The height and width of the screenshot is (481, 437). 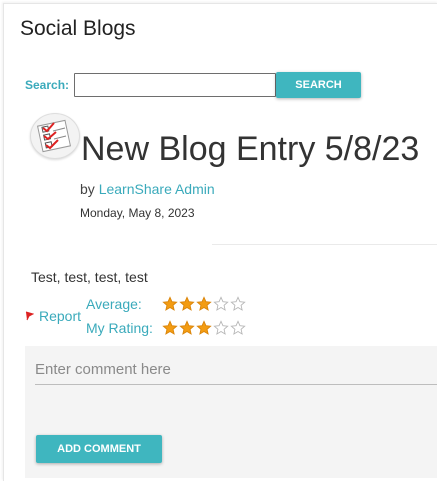 I want to click on average-stars, so click(x=204, y=304).